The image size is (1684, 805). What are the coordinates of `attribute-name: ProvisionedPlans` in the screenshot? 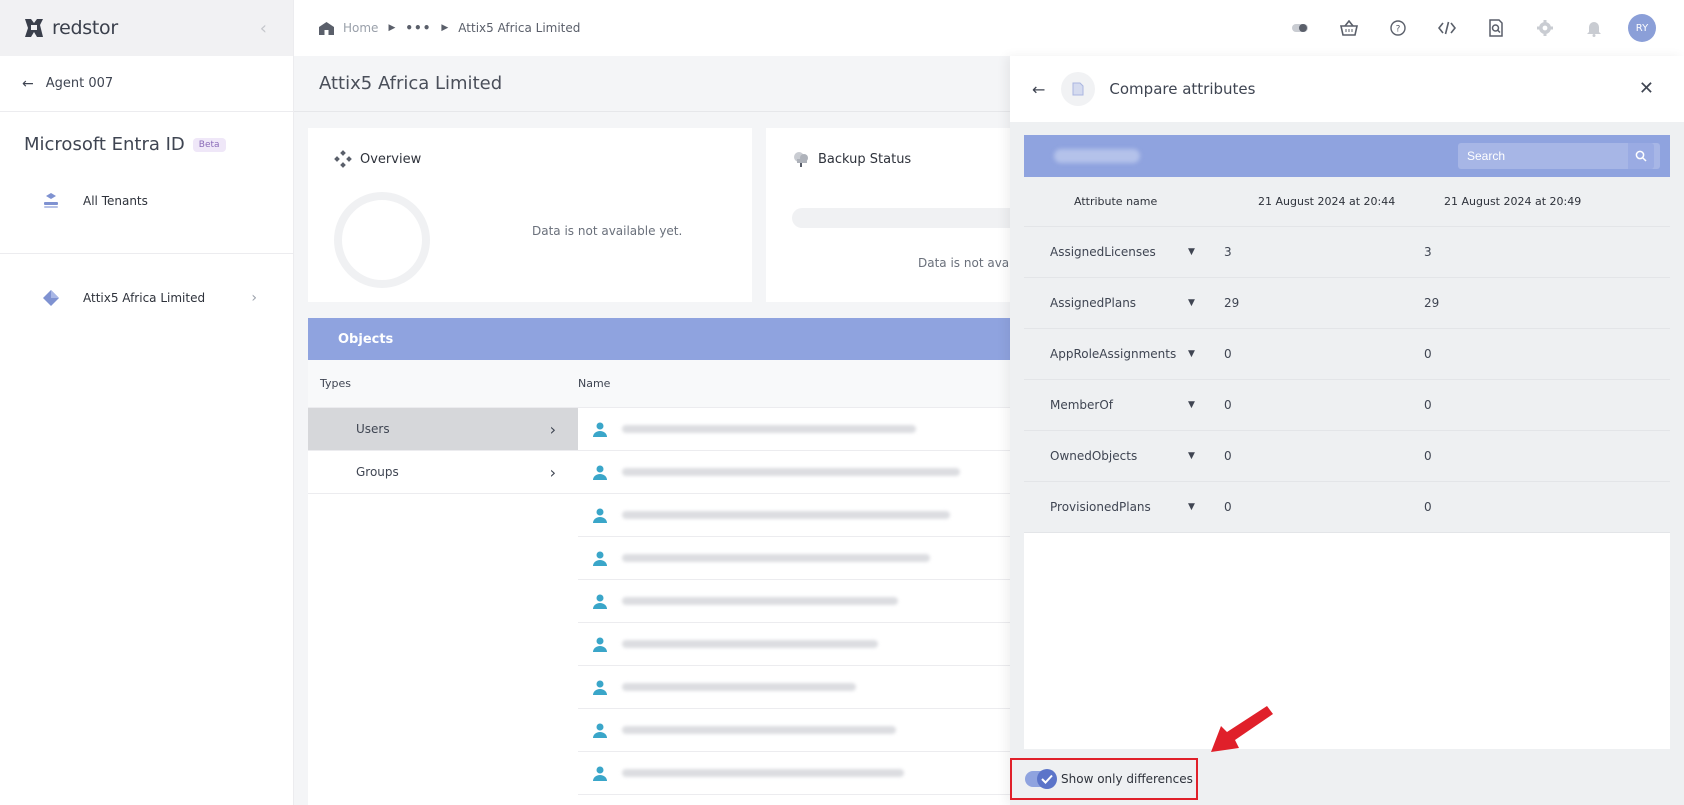 It's located at (1100, 507).